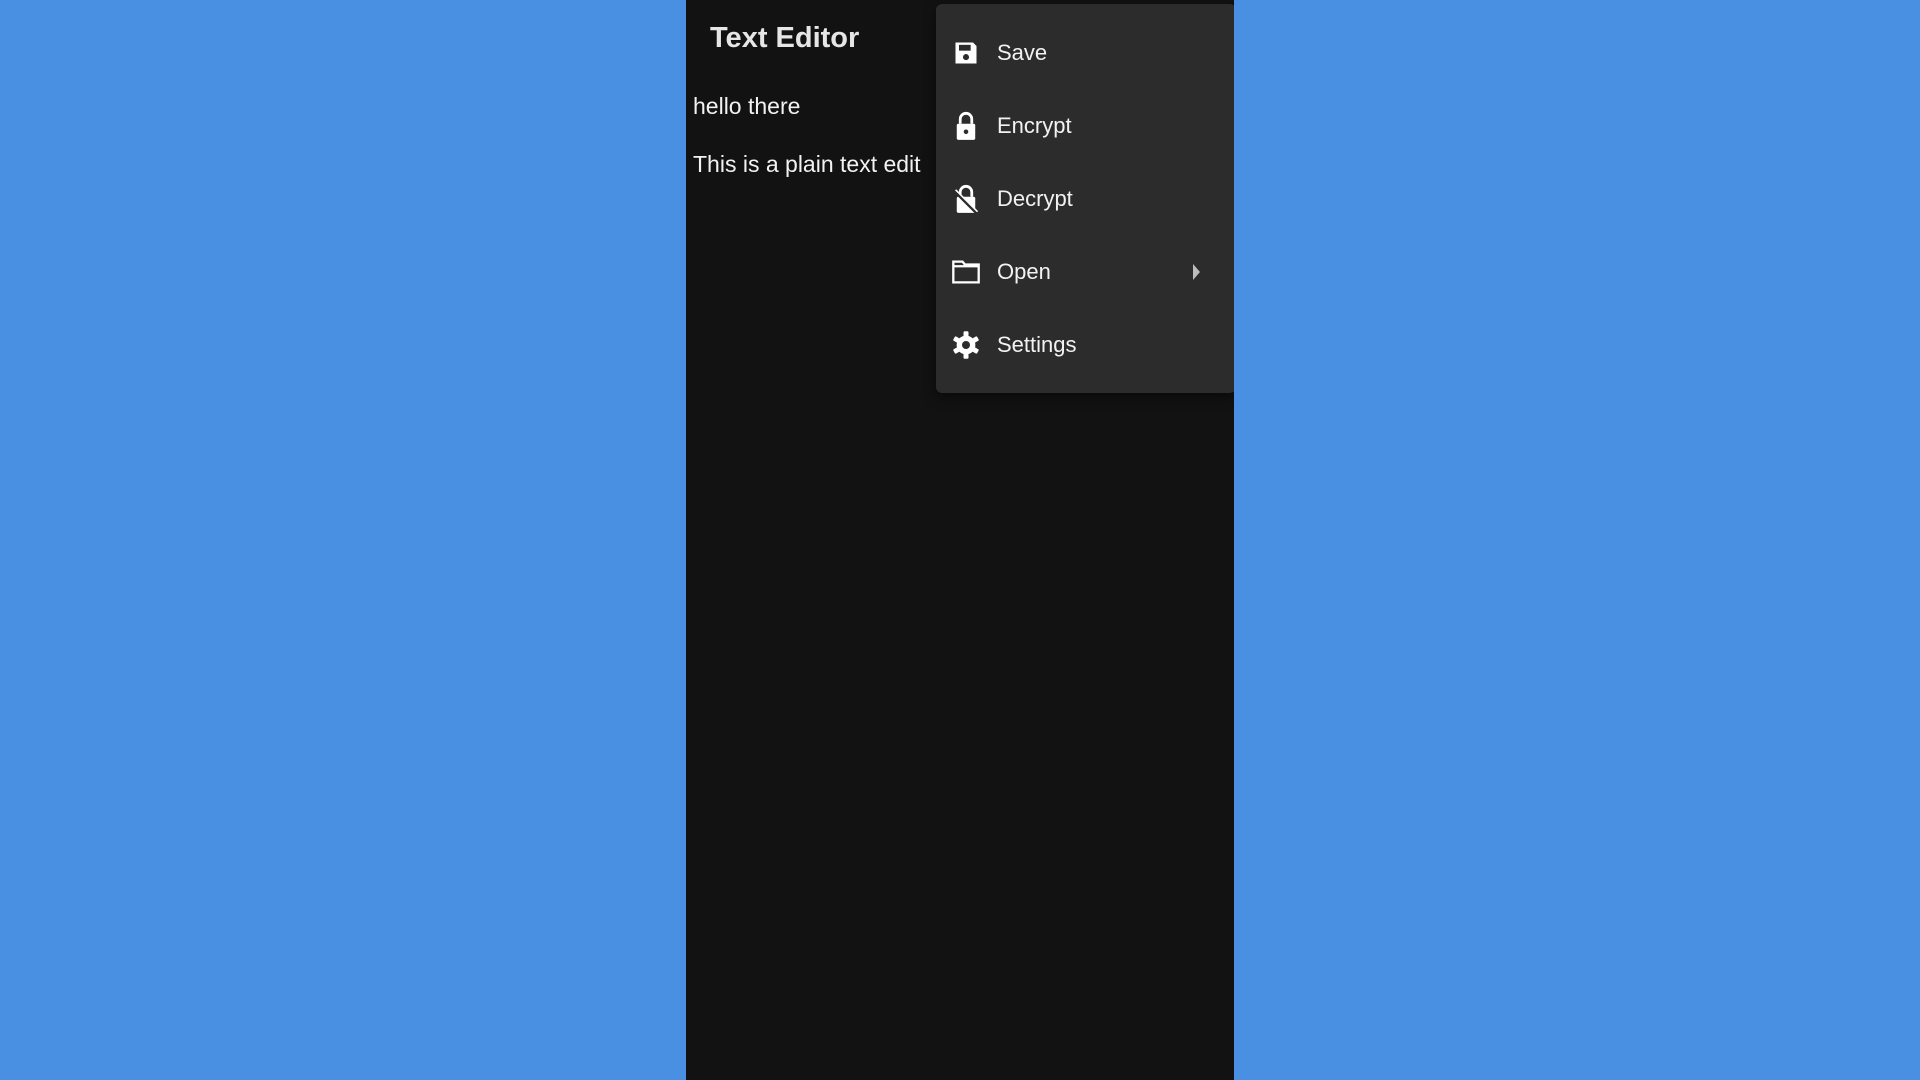 The width and height of the screenshot is (1920, 1080). Describe the element at coordinates (966, 272) in the screenshot. I see `folder-icon` at that location.